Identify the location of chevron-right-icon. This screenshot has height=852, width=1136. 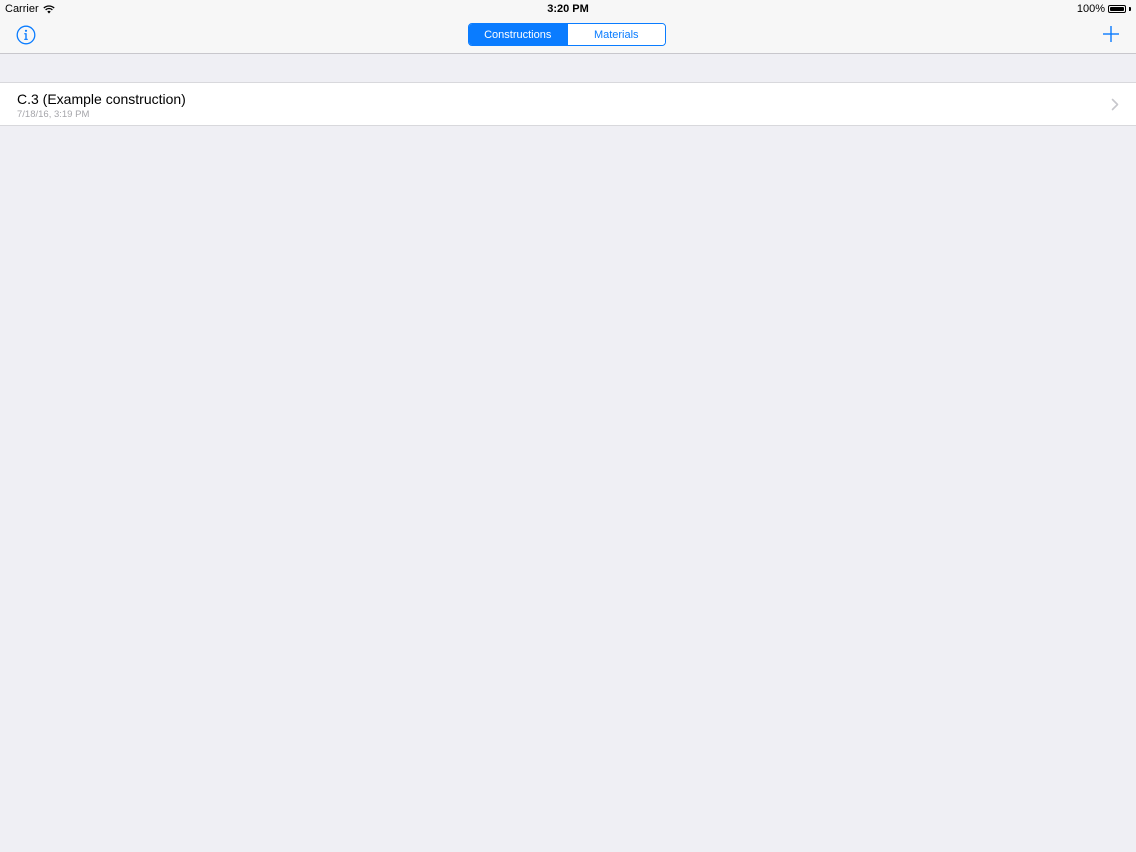
(1115, 104).